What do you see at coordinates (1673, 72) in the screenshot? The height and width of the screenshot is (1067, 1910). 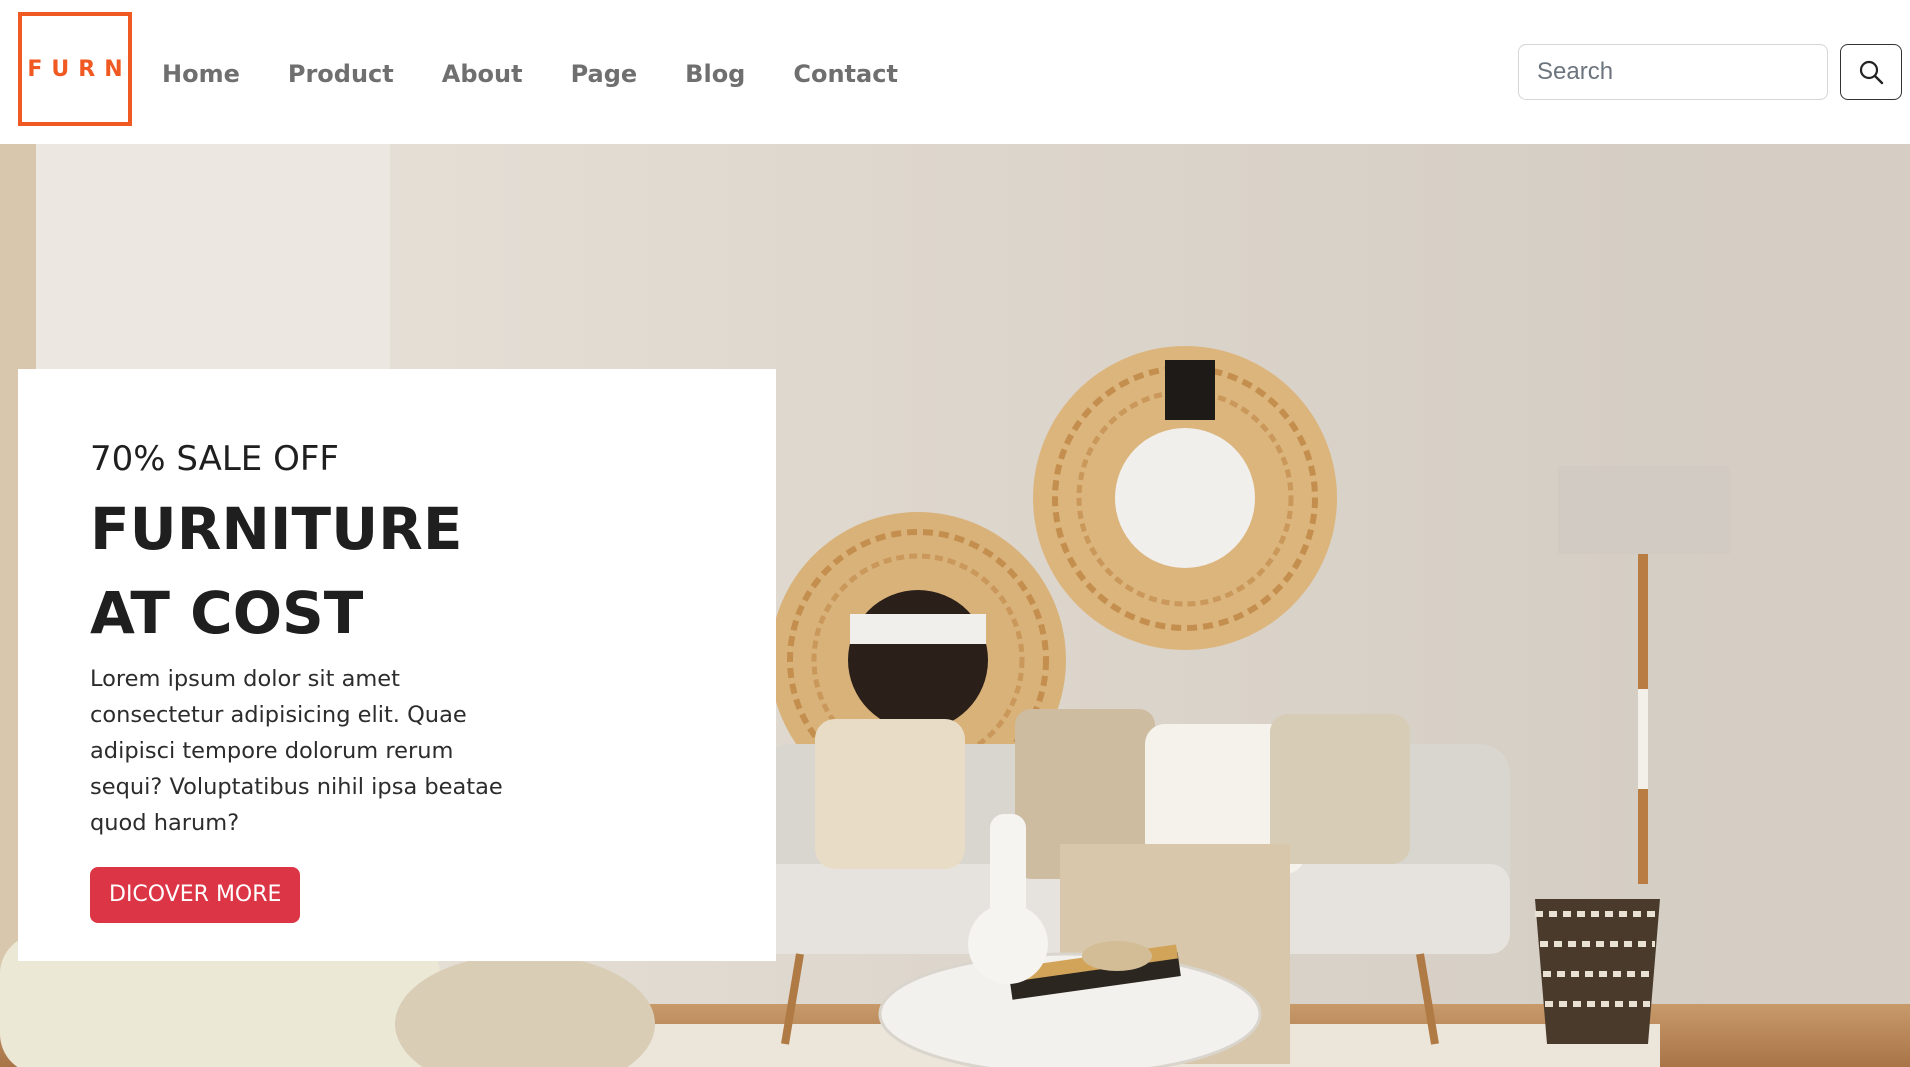 I see `search-input` at bounding box center [1673, 72].